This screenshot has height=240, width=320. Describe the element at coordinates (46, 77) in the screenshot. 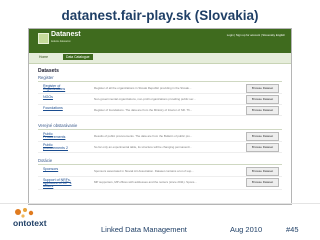

I see `section-title-register: Register` at that location.